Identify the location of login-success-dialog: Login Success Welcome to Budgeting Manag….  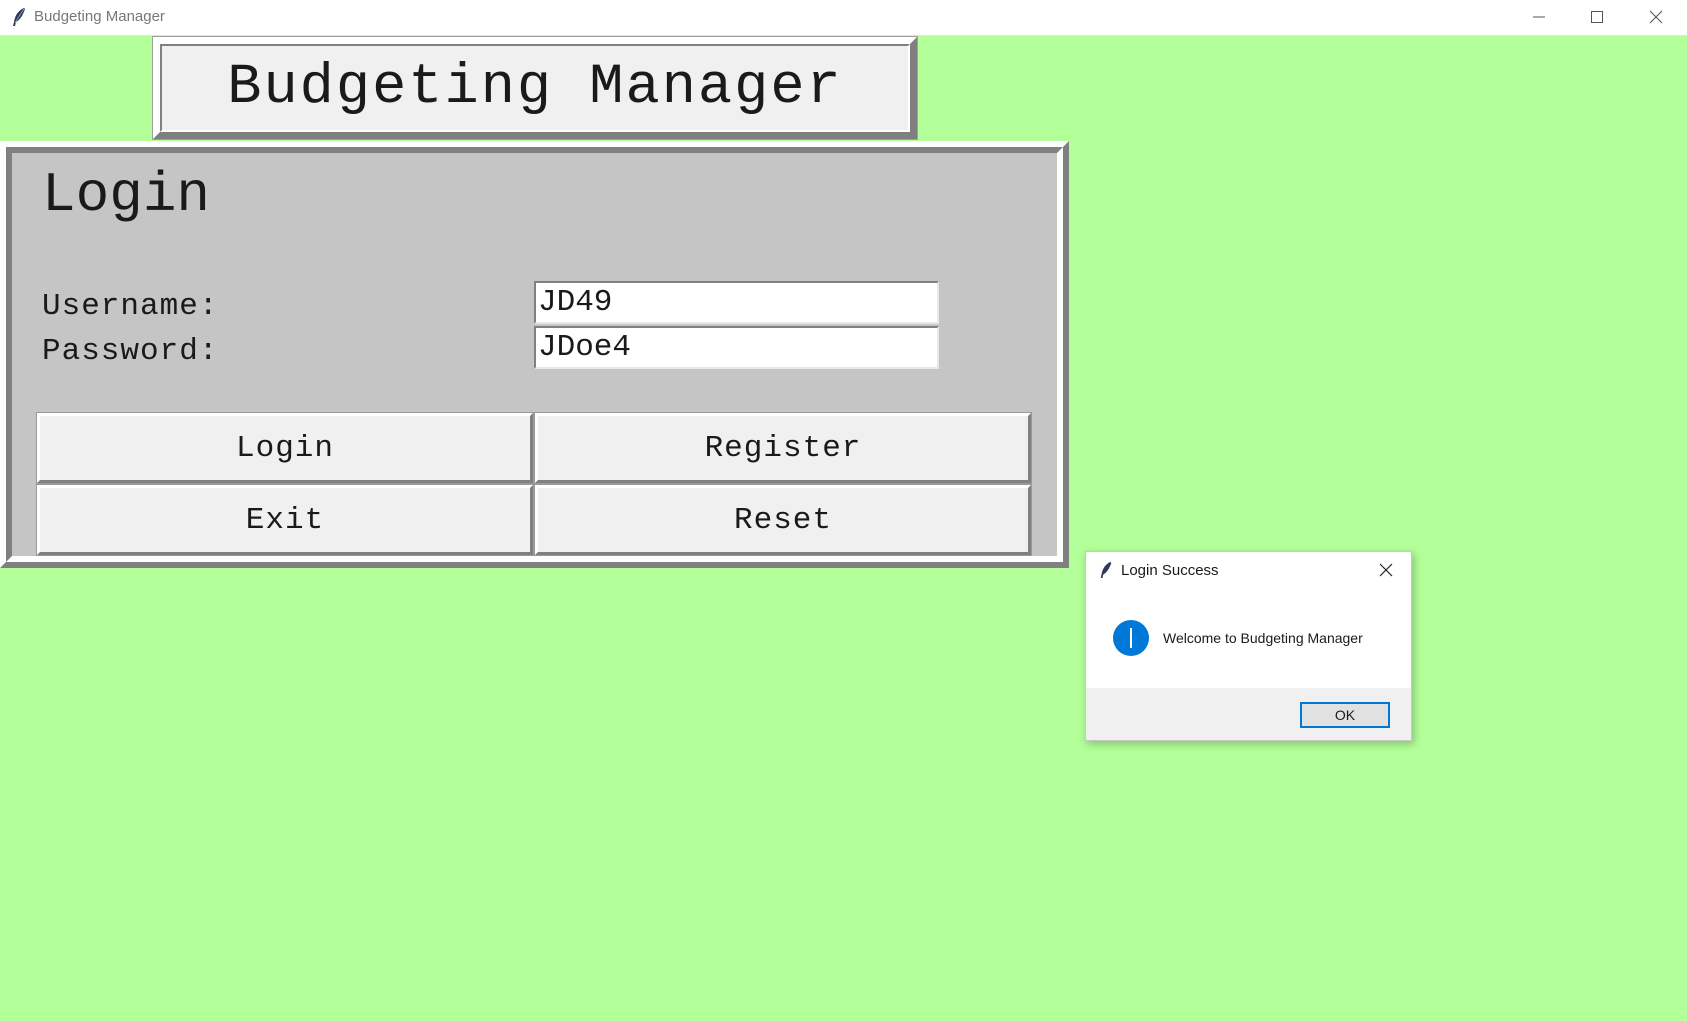
(1248, 646).